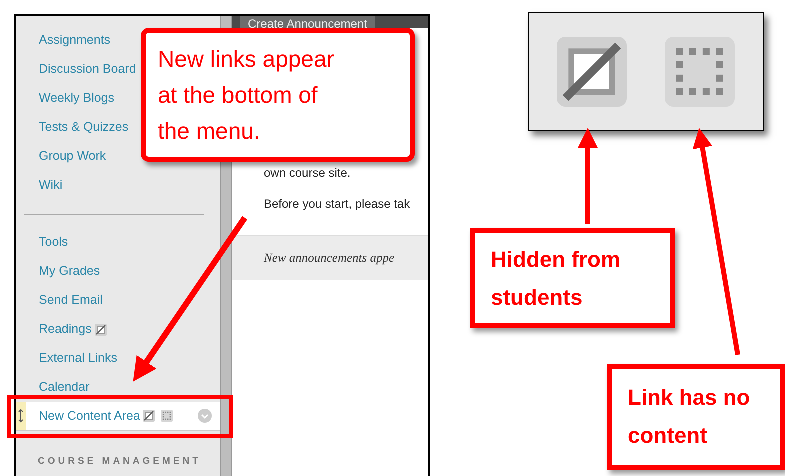 The height and width of the screenshot is (476, 785). I want to click on drag-handle, so click(21, 416).